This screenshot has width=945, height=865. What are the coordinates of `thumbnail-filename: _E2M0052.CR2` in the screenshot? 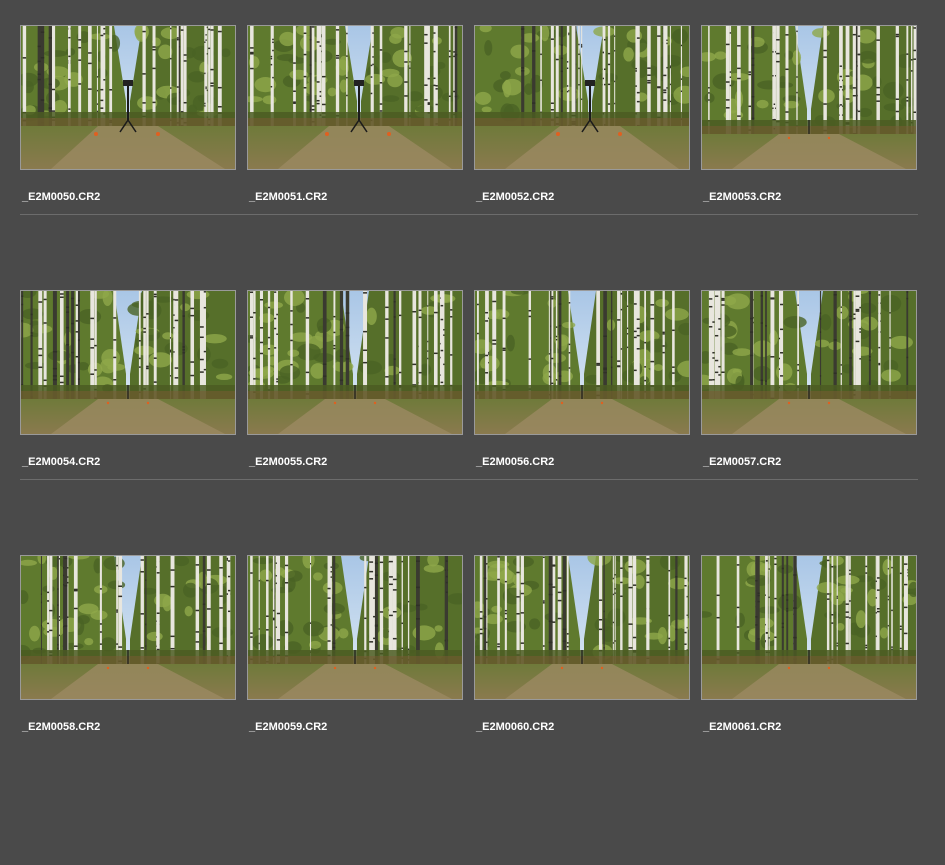 It's located at (515, 197).